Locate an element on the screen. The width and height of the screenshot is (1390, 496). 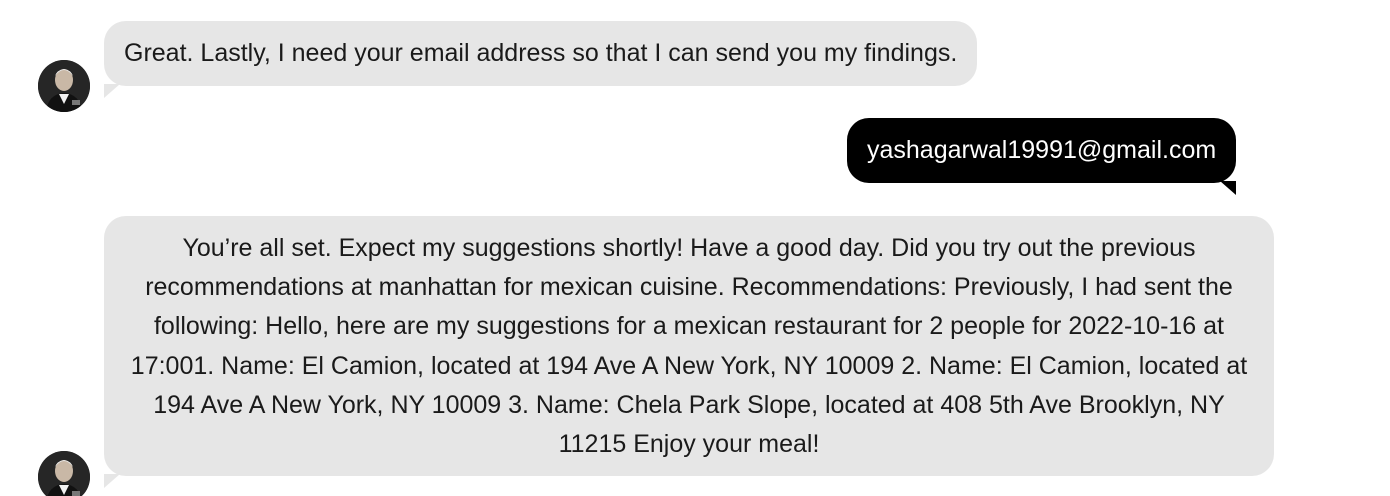
user-message-bubble: yashagarwal19991@gmail.com is located at coordinates (1042, 156).